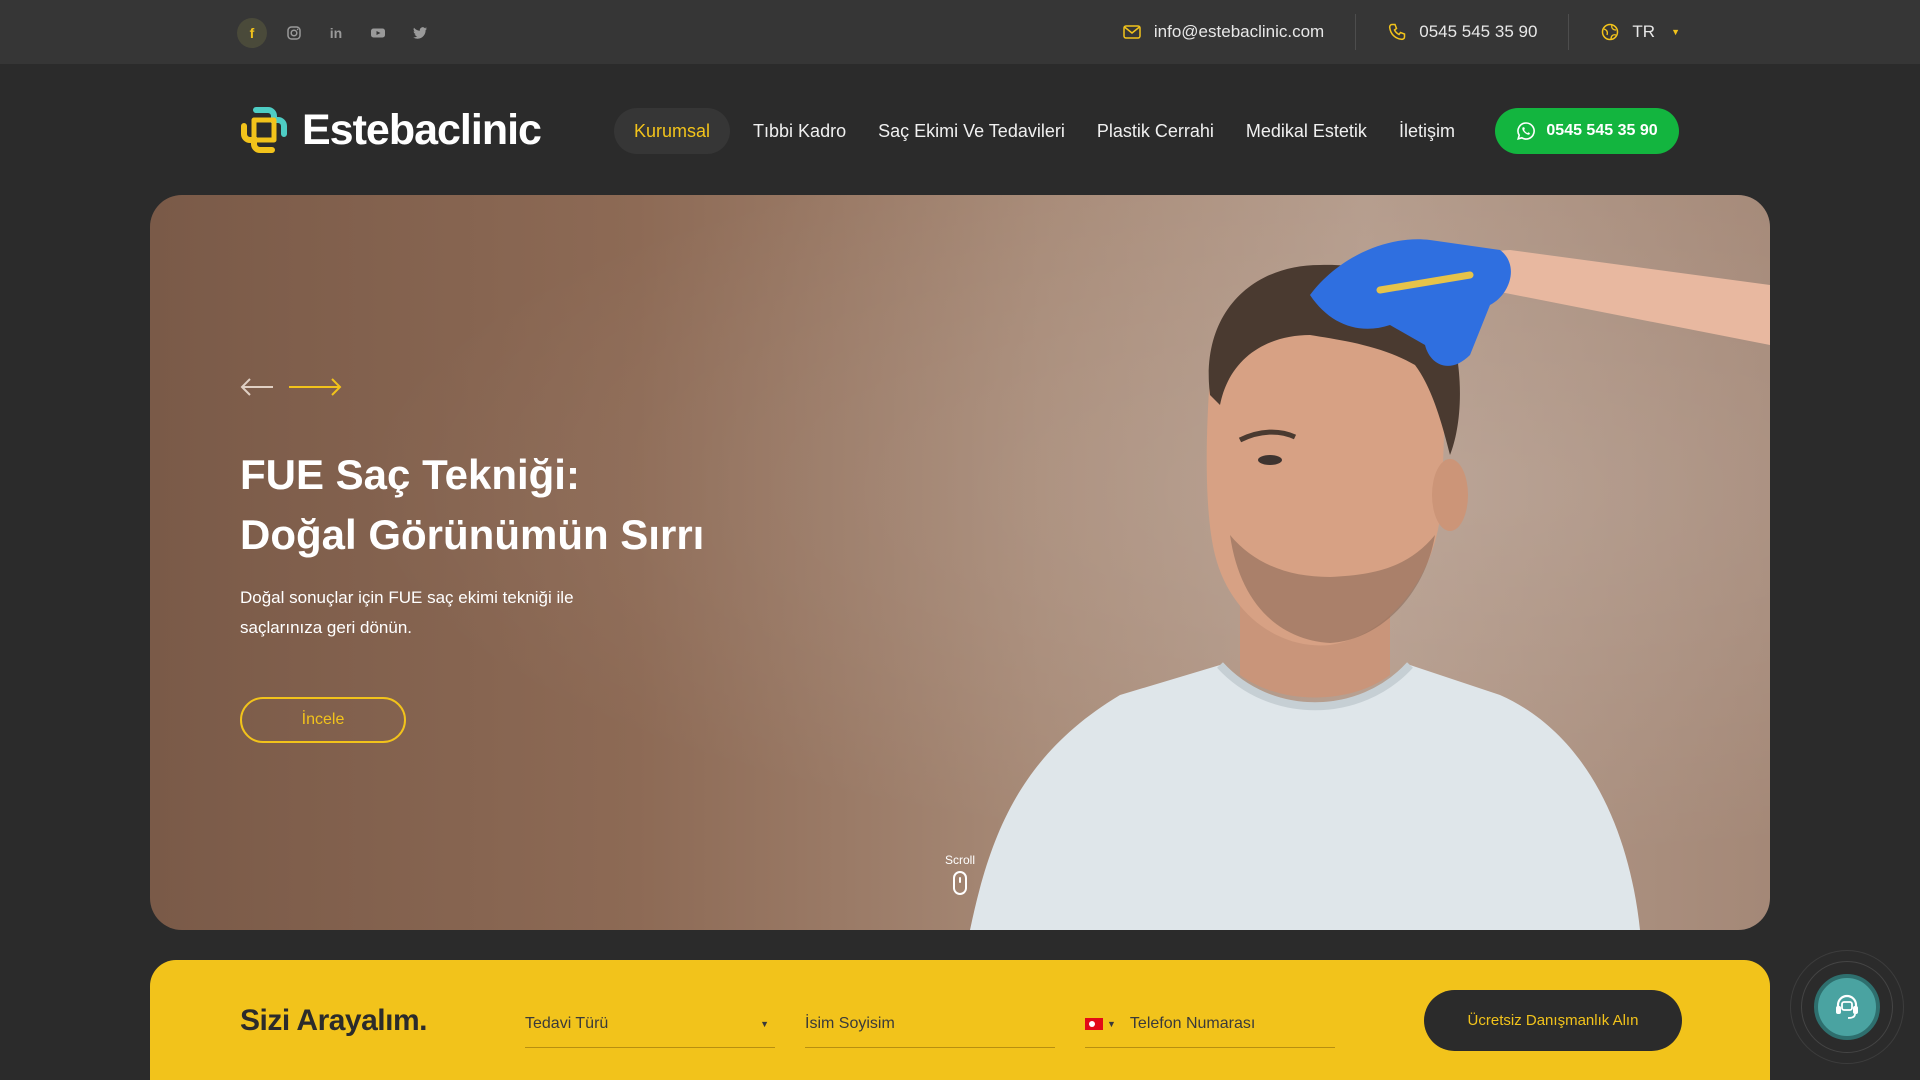 The width and height of the screenshot is (1920, 1080). I want to click on turkey-flag-icon, so click(1094, 1023).